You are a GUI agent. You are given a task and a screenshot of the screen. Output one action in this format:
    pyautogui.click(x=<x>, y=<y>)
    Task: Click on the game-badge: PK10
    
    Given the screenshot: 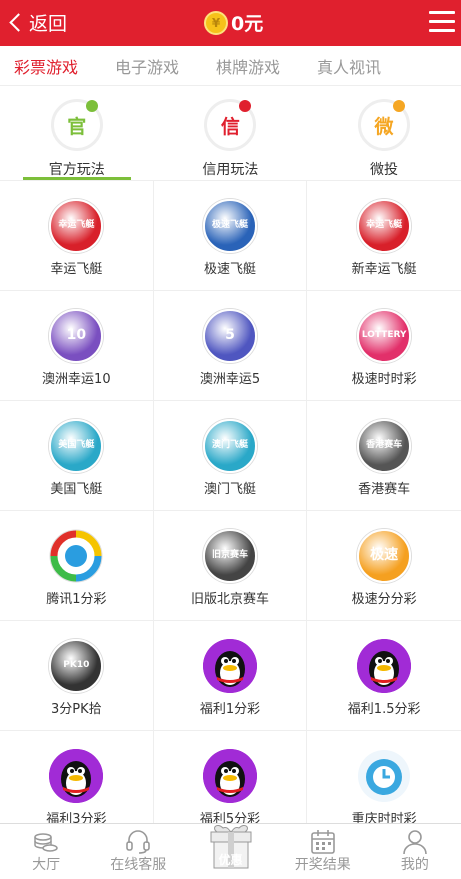 What is the action you would take?
    pyautogui.click(x=76, y=665)
    